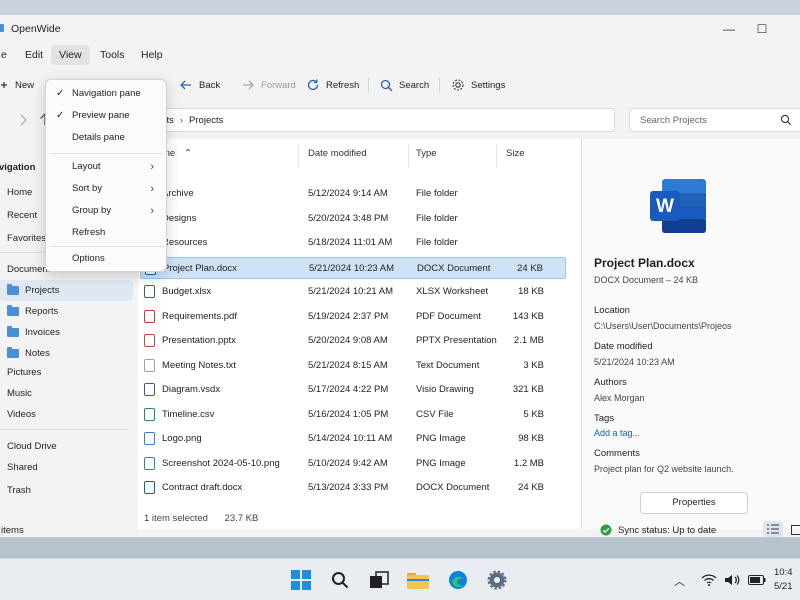 Image resolution: width=800 pixels, height=600 pixels. I want to click on forward-nav-icon, so click(23, 120).